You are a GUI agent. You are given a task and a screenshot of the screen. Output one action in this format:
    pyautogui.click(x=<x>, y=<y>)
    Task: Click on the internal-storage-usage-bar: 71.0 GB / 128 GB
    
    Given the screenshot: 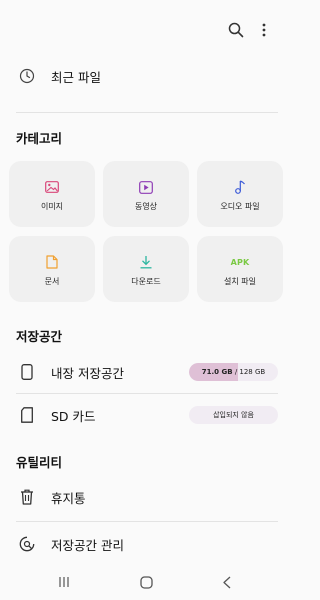 What is the action you would take?
    pyautogui.click(x=233, y=372)
    